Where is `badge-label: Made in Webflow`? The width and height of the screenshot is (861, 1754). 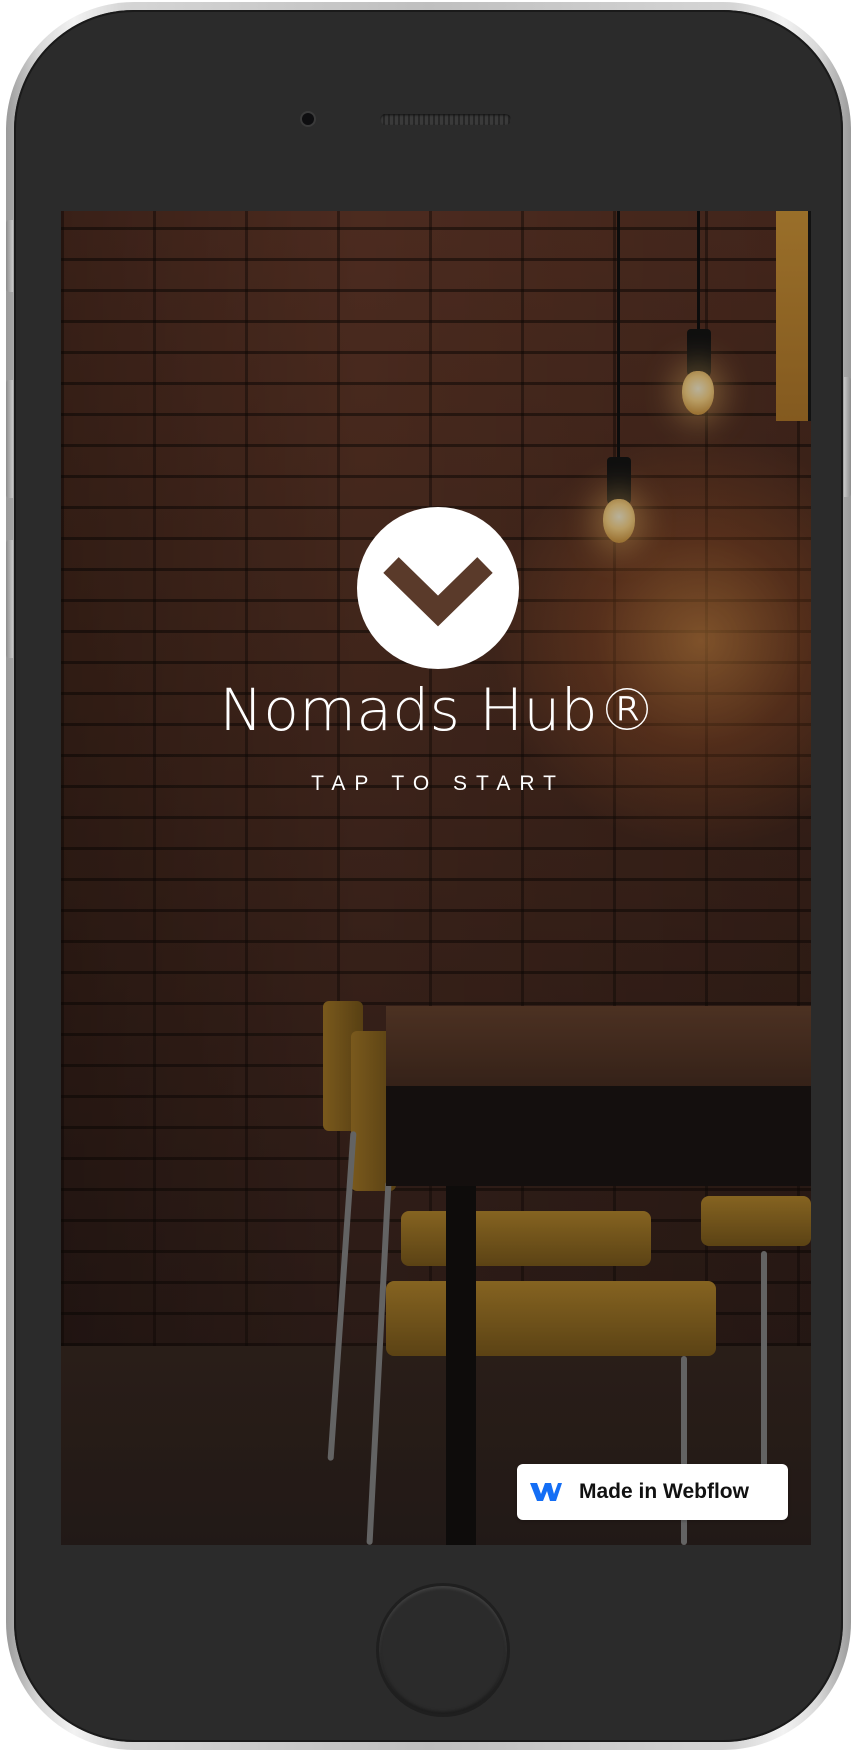 badge-label: Made in Webflow is located at coordinates (664, 1491).